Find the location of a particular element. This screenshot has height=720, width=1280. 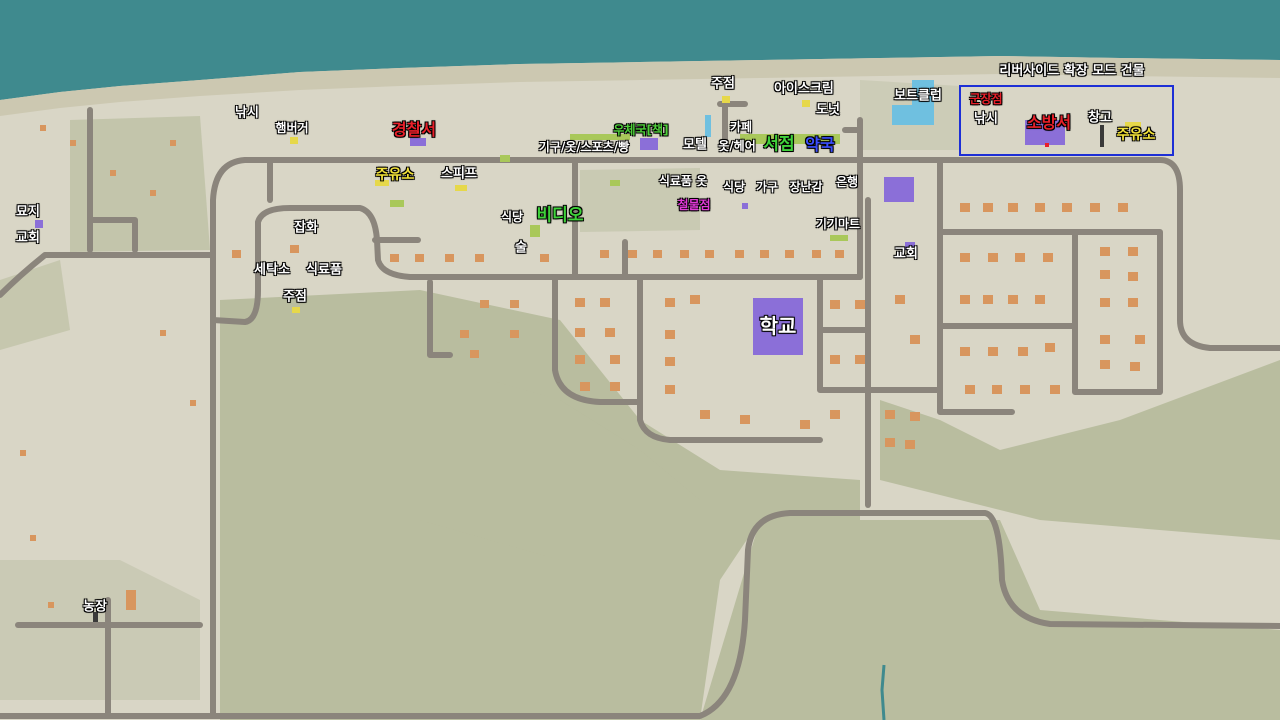

label-police-station: 경찰서 is located at coordinates (414, 130).